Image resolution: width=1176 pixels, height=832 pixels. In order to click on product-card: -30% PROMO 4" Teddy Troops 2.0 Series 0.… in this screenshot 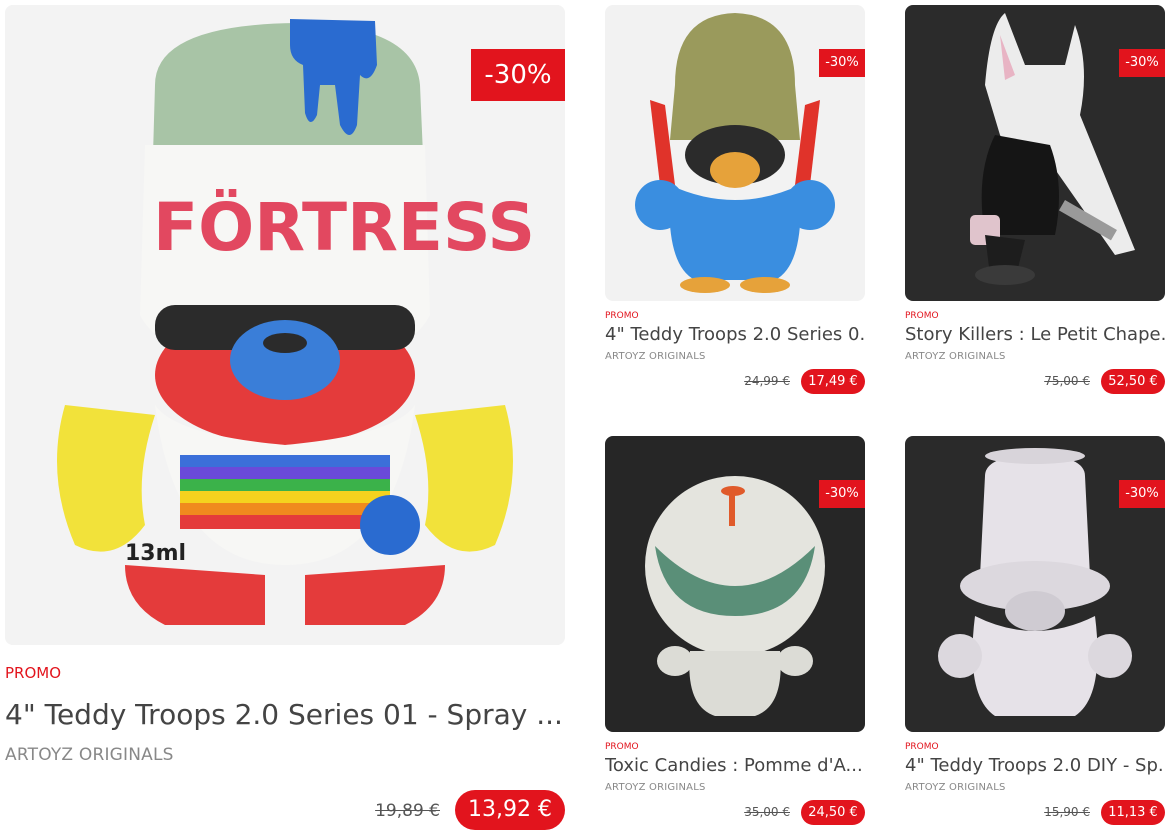, I will do `click(735, 205)`.